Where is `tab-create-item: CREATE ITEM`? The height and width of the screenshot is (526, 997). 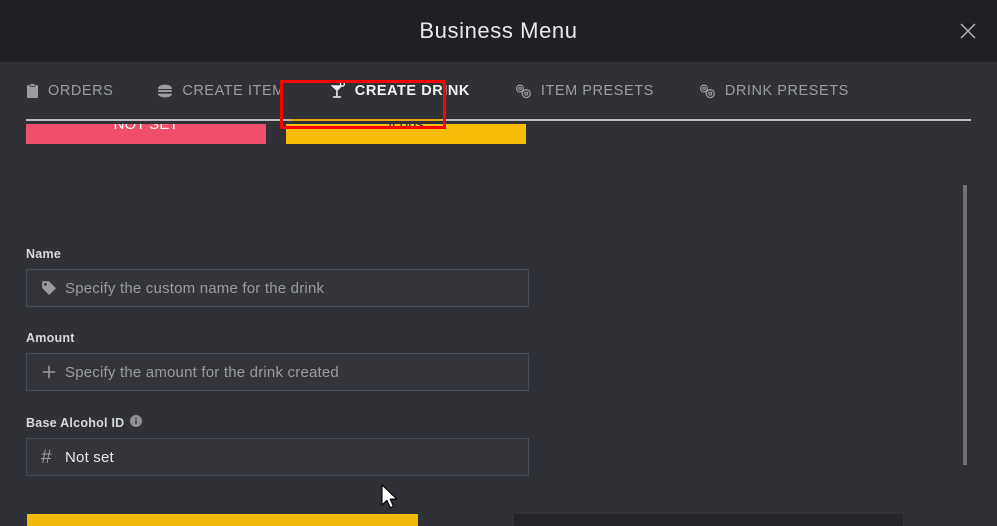
tab-create-item: CREATE ITEM is located at coordinates (220, 90).